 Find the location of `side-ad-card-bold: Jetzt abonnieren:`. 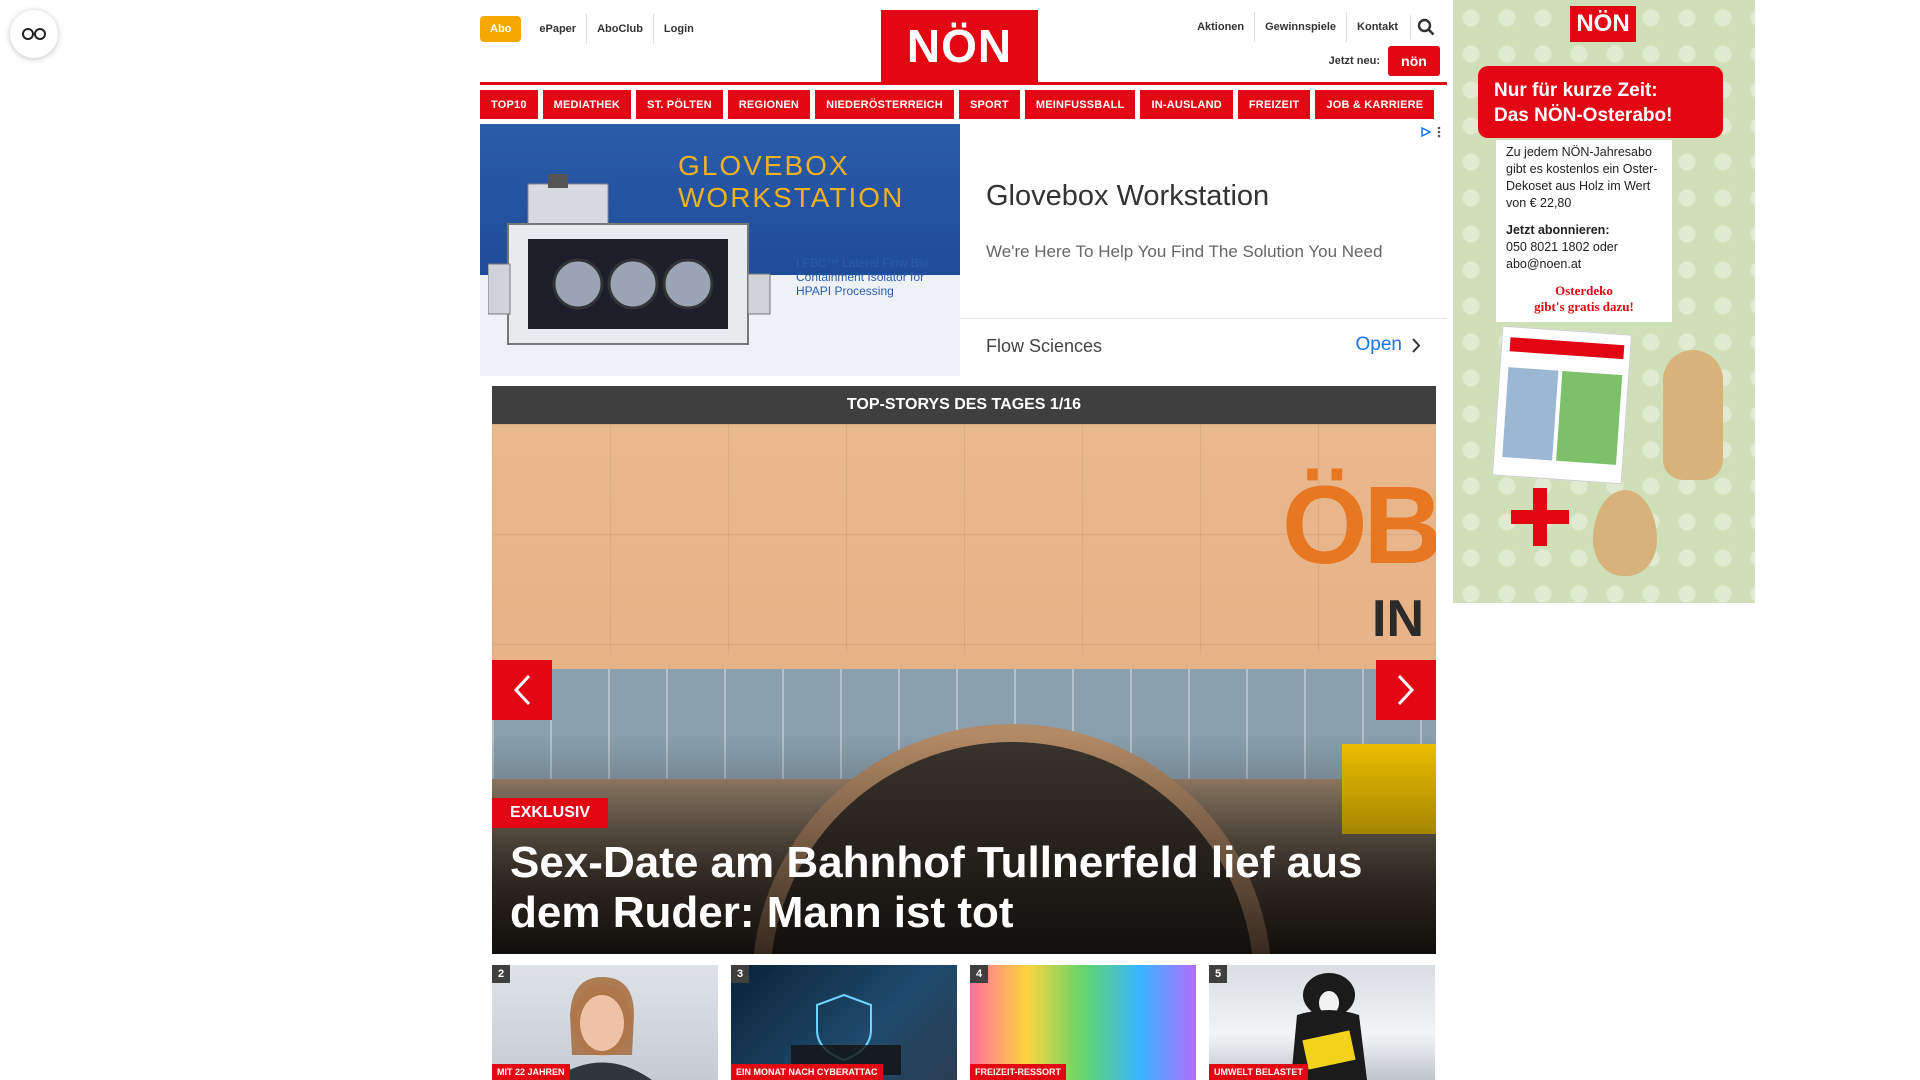

side-ad-card-bold: Jetzt abonnieren: is located at coordinates (1558, 230).